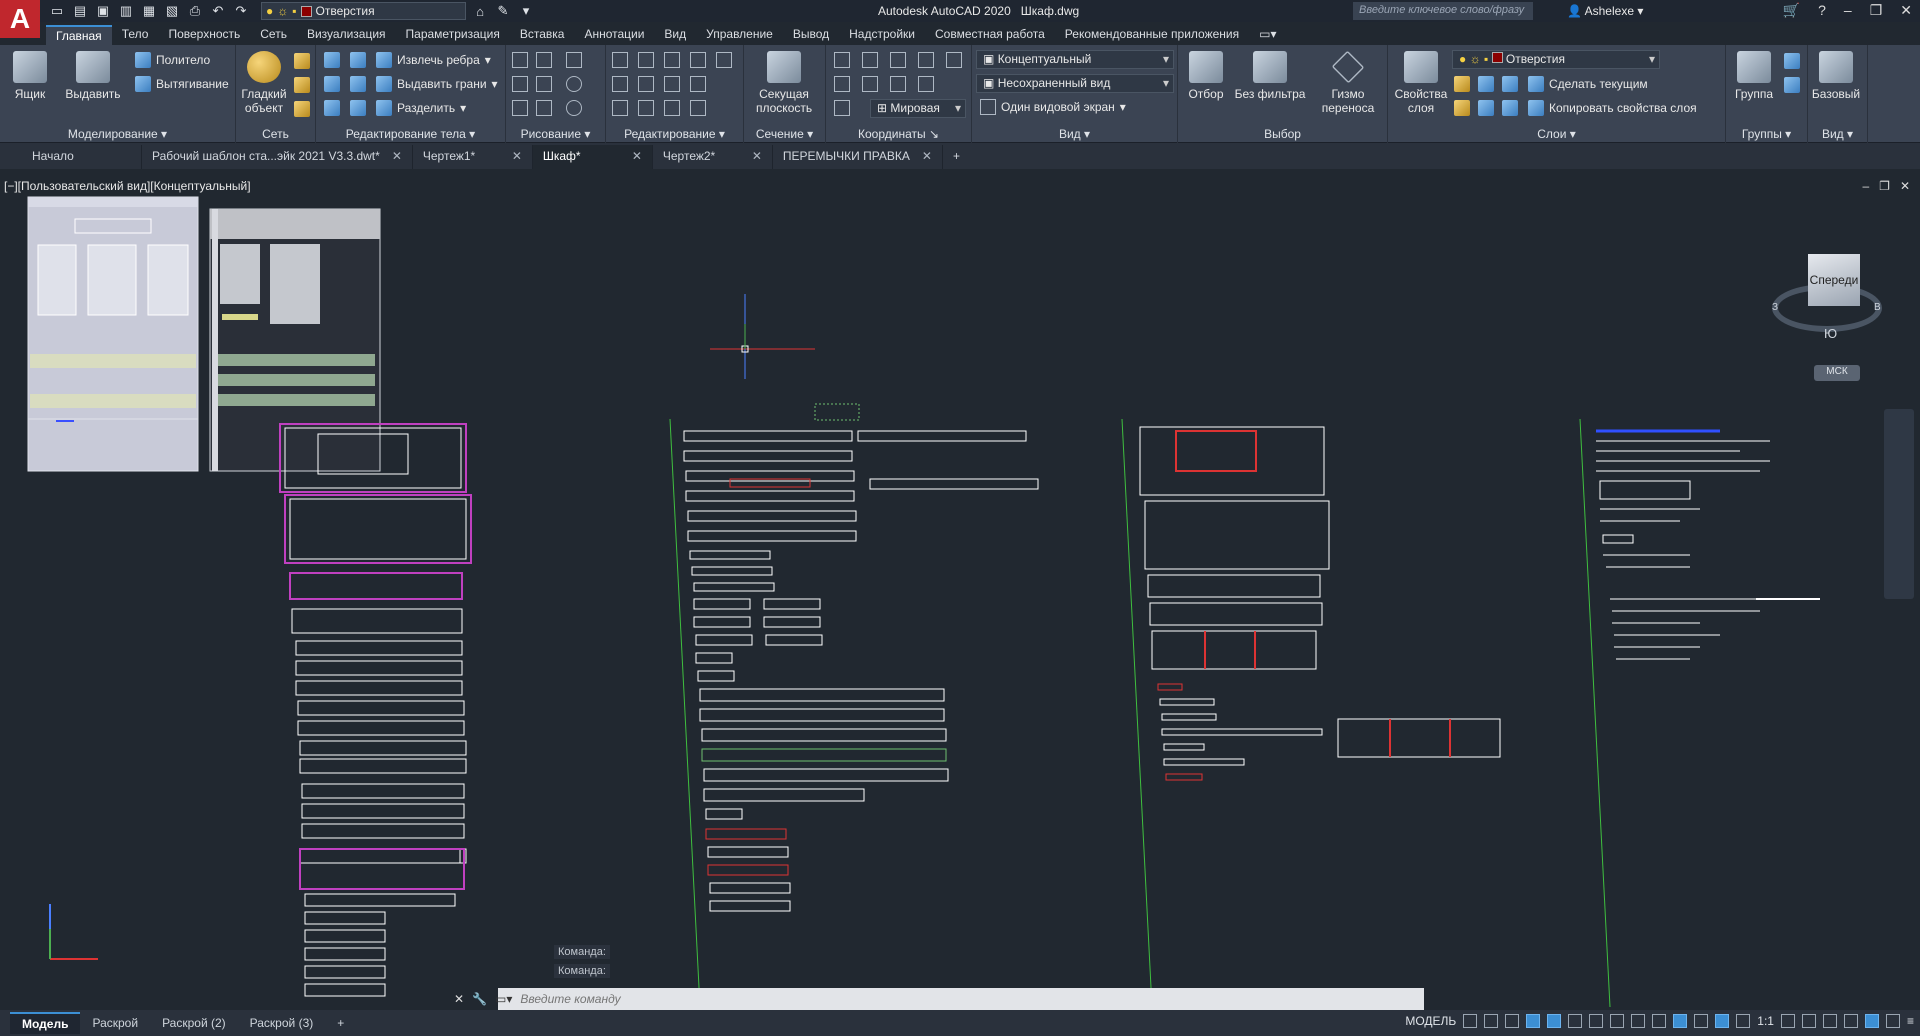  What do you see at coordinates (45, 1023) in the screenshot?
I see `layout-tab-model: Модель` at bounding box center [45, 1023].